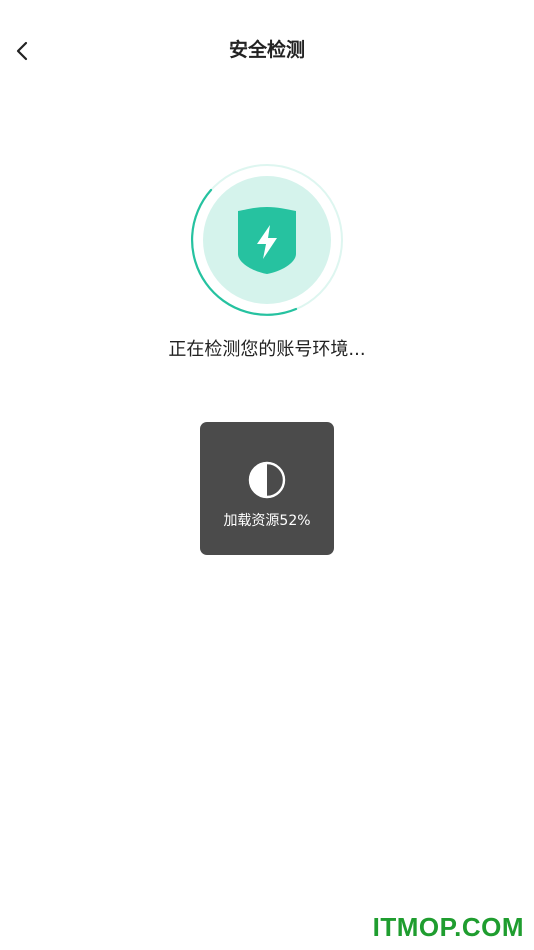 Image resolution: width=534 pixels, height=950 pixels. I want to click on shield-bolt-icon, so click(267, 240).